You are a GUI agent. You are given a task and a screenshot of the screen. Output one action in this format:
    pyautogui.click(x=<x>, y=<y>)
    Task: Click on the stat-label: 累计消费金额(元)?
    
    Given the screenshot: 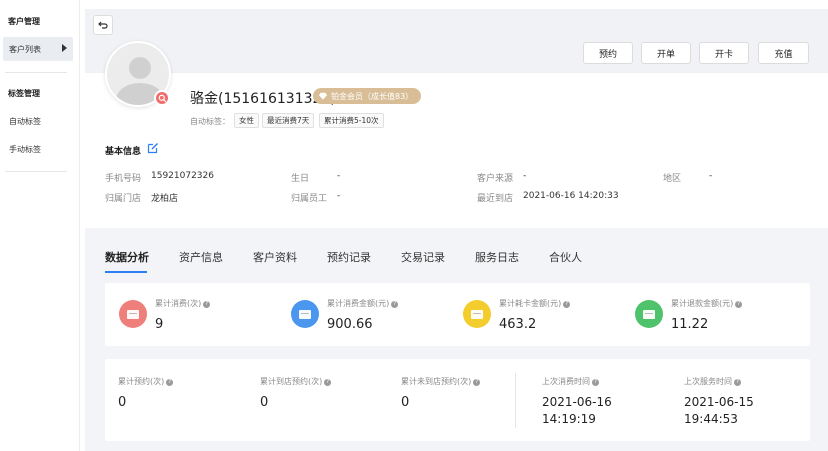 What is the action you would take?
    pyautogui.click(x=363, y=303)
    